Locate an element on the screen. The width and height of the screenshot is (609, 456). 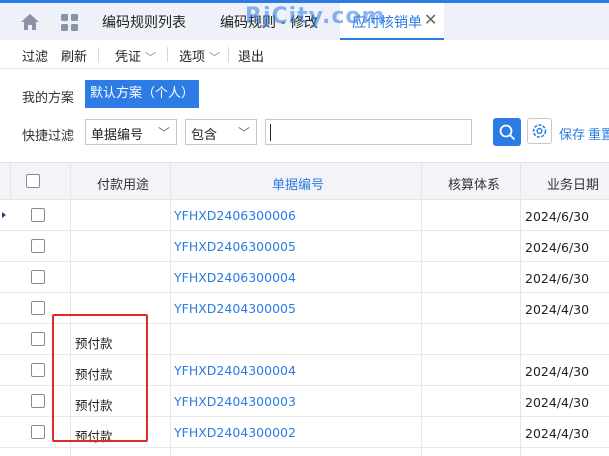
highlight-box is located at coordinates (100, 378).